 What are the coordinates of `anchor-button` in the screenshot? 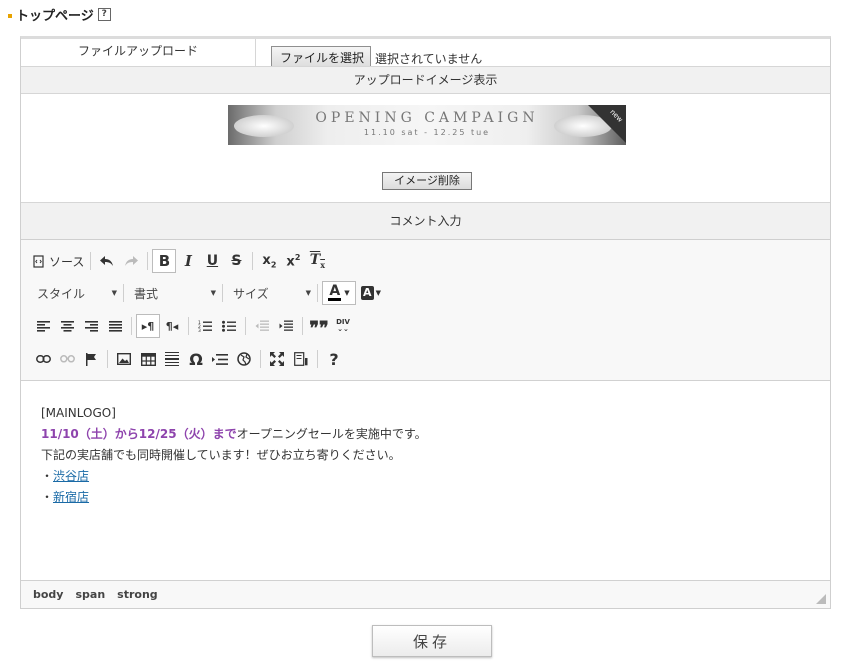 It's located at (91, 359).